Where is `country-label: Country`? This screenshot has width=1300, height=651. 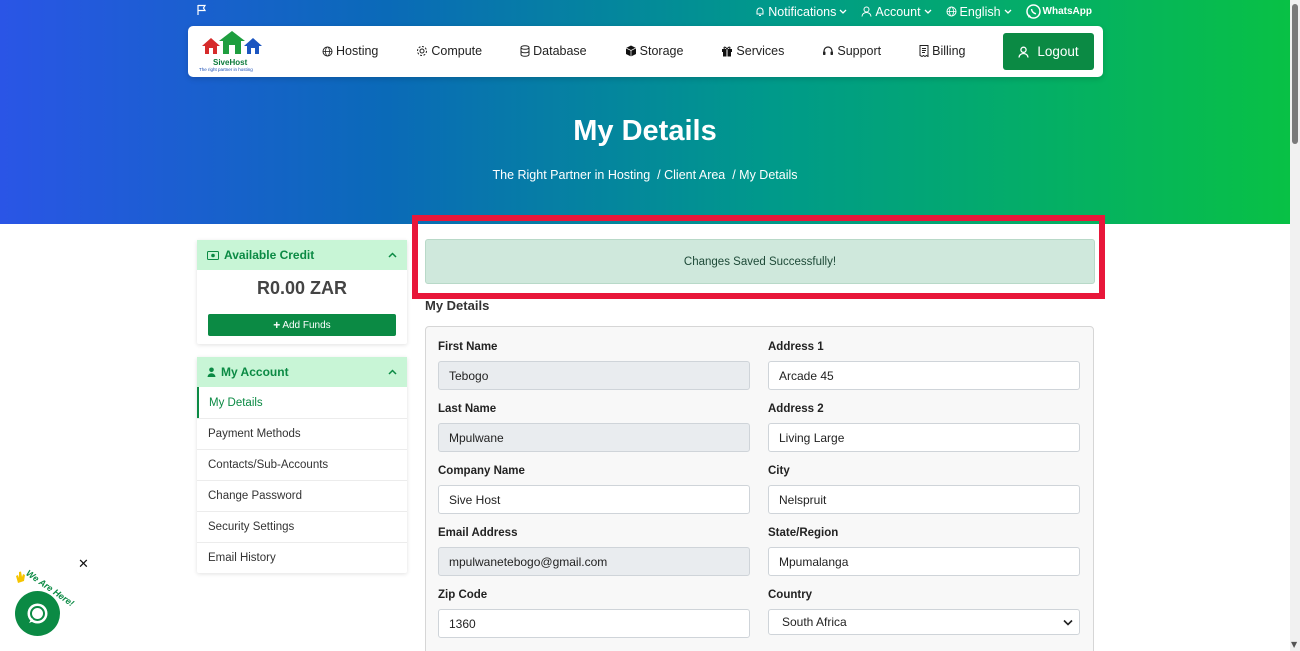 country-label: Country is located at coordinates (790, 595).